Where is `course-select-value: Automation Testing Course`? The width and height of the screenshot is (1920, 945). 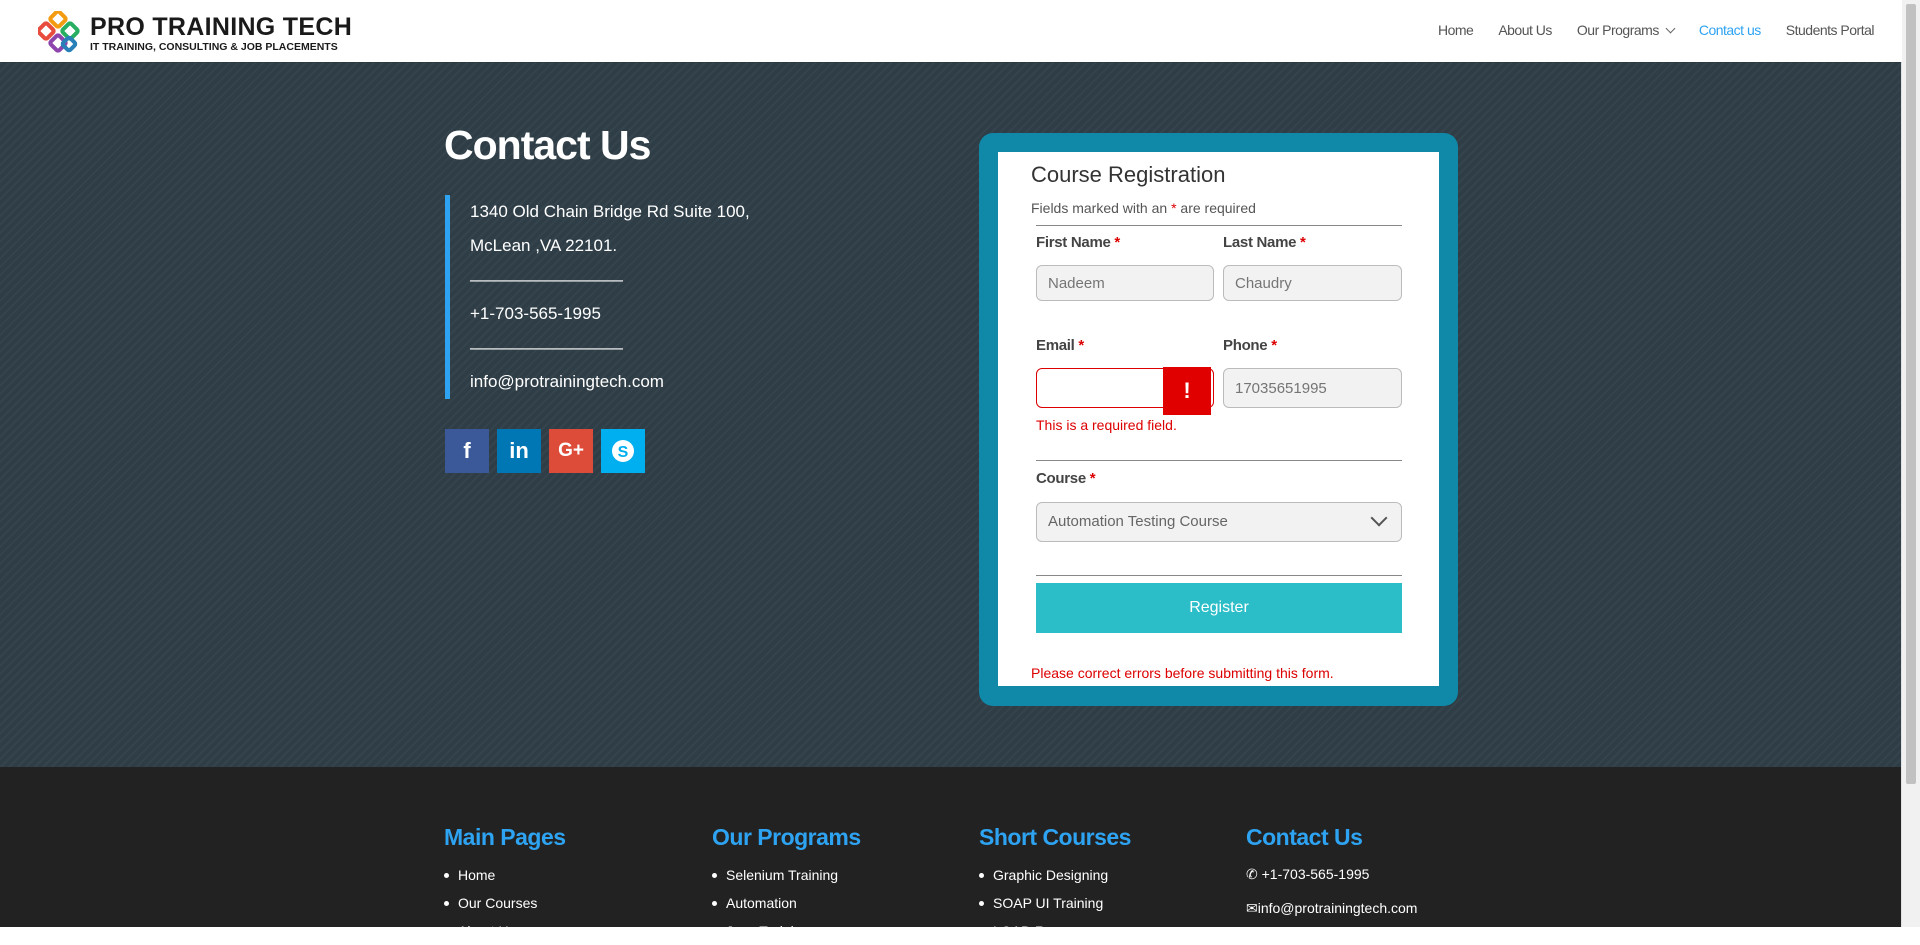
course-select-value: Automation Testing Course is located at coordinates (1138, 521).